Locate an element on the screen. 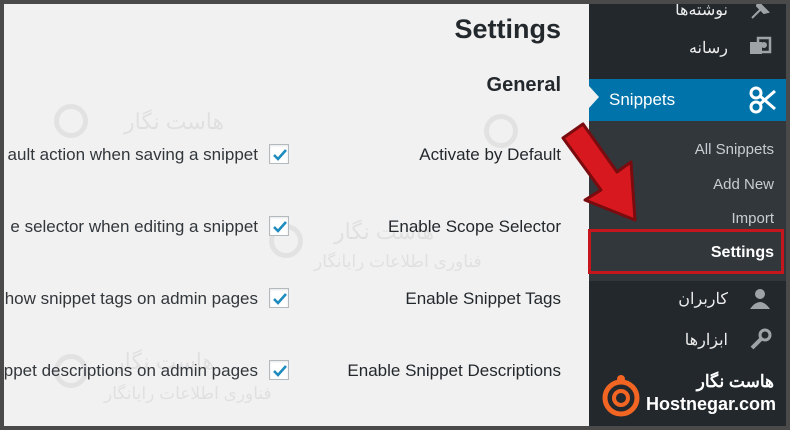  activate-default-checkbox is located at coordinates (279, 154).